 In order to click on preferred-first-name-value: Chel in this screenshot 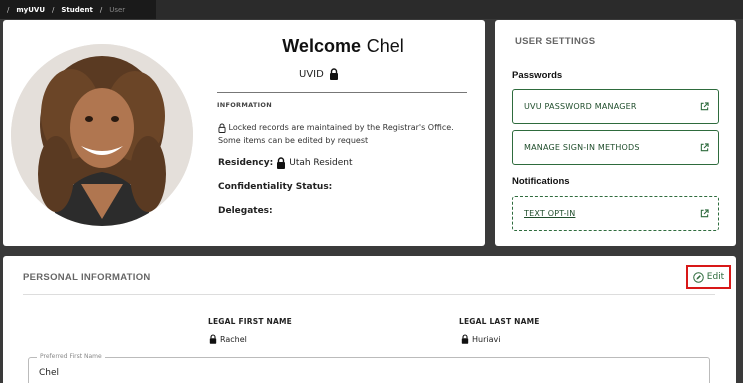, I will do `click(49, 373)`.